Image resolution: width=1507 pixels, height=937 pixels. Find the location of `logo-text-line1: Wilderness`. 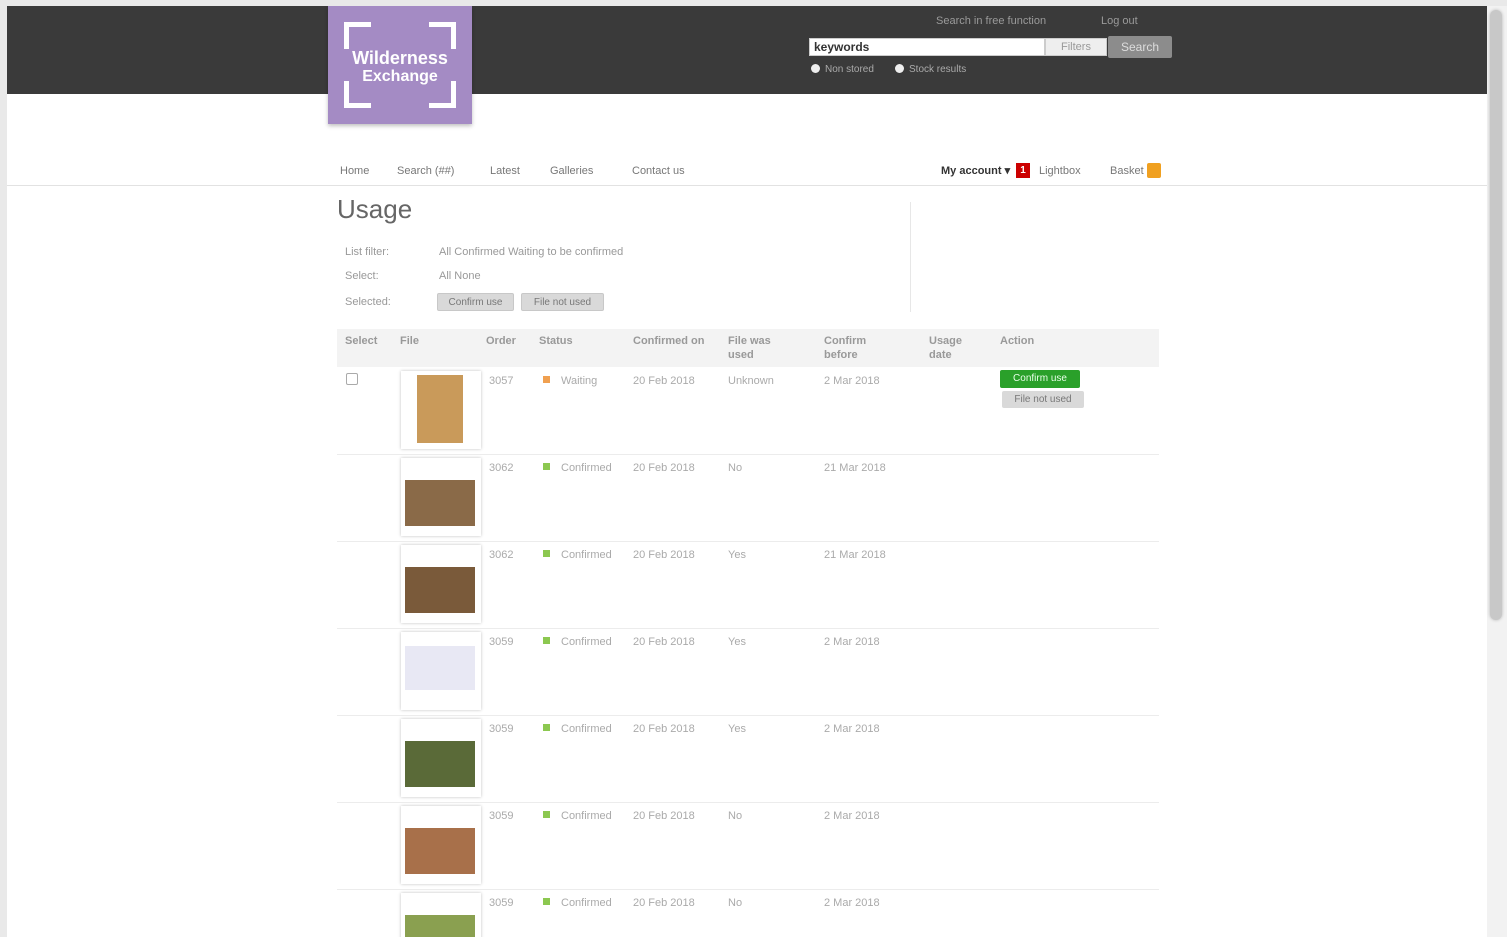

logo-text-line1: Wilderness is located at coordinates (400, 58).